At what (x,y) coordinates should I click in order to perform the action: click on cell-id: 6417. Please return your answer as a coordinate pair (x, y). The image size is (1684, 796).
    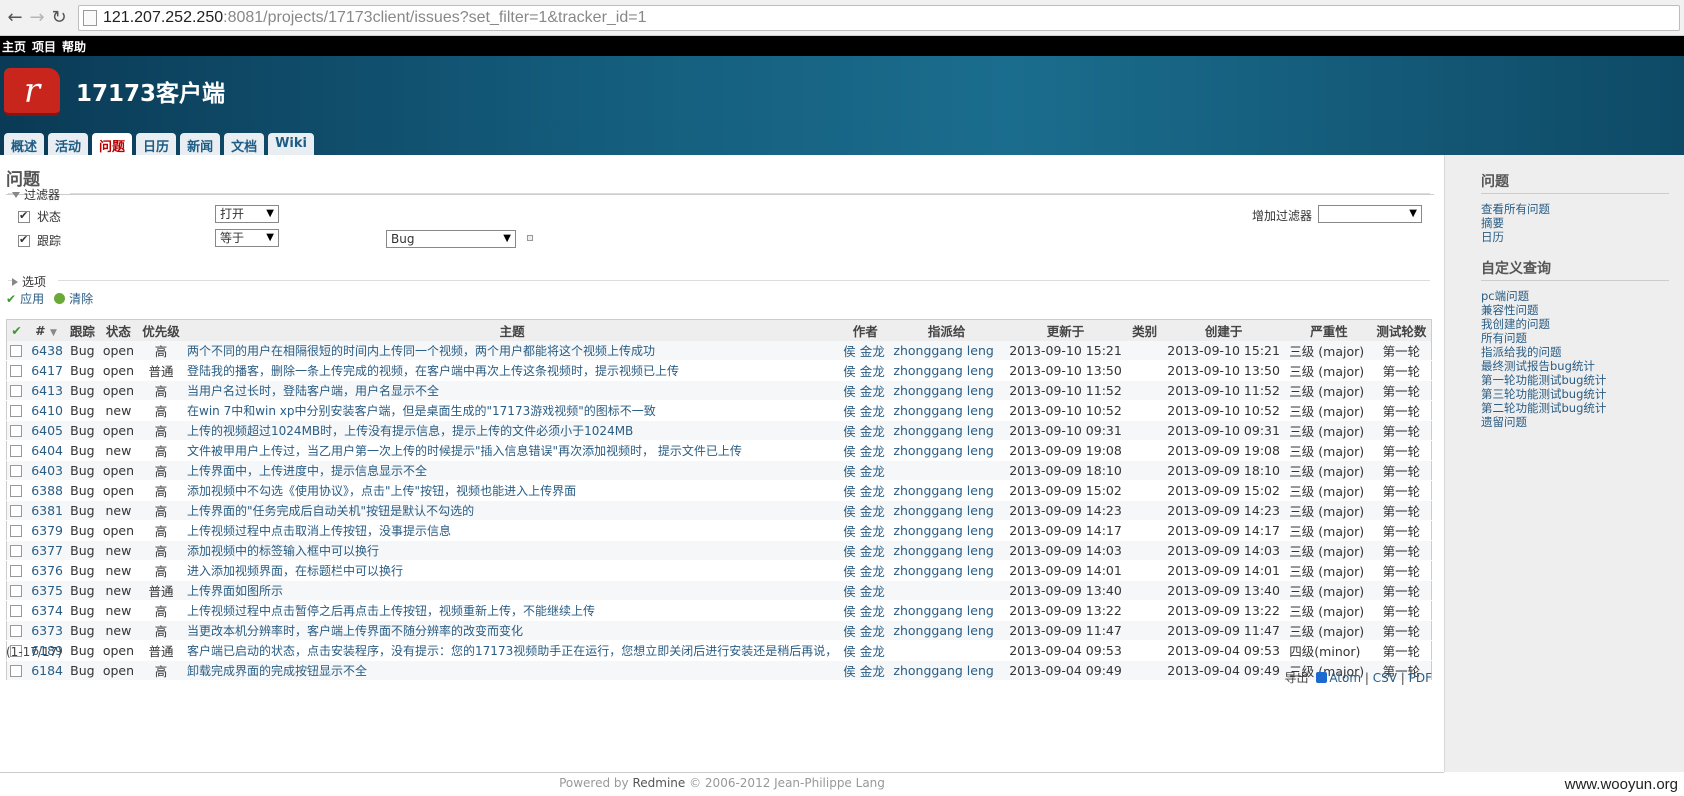
    Looking at the image, I should click on (46, 370).